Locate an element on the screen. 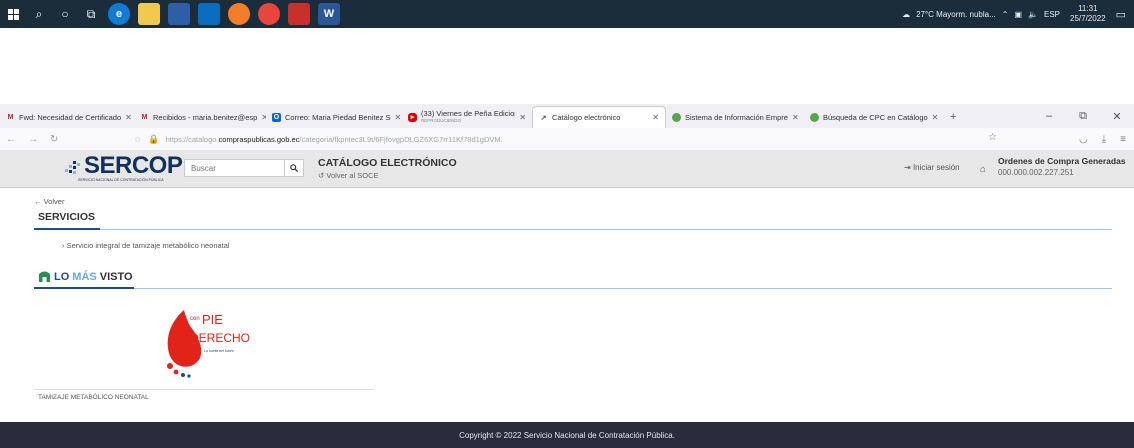  outlook-icon: O is located at coordinates (276, 117).